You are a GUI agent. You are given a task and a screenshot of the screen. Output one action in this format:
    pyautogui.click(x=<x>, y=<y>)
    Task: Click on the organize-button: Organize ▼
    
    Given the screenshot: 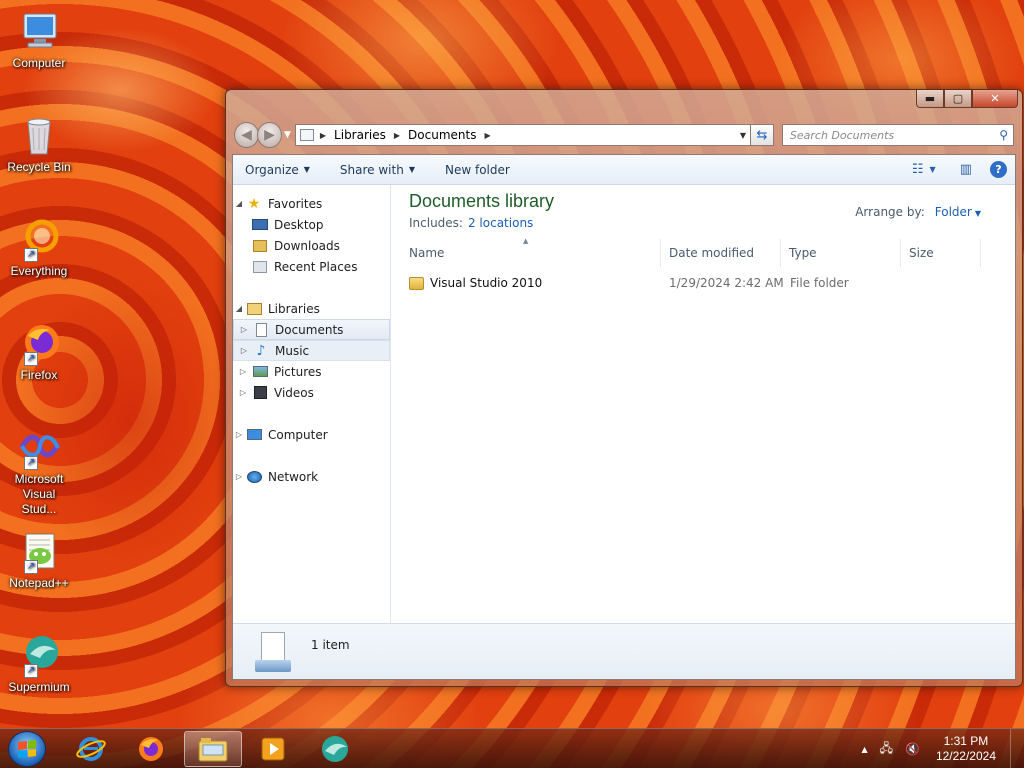 What is the action you would take?
    pyautogui.click(x=277, y=170)
    